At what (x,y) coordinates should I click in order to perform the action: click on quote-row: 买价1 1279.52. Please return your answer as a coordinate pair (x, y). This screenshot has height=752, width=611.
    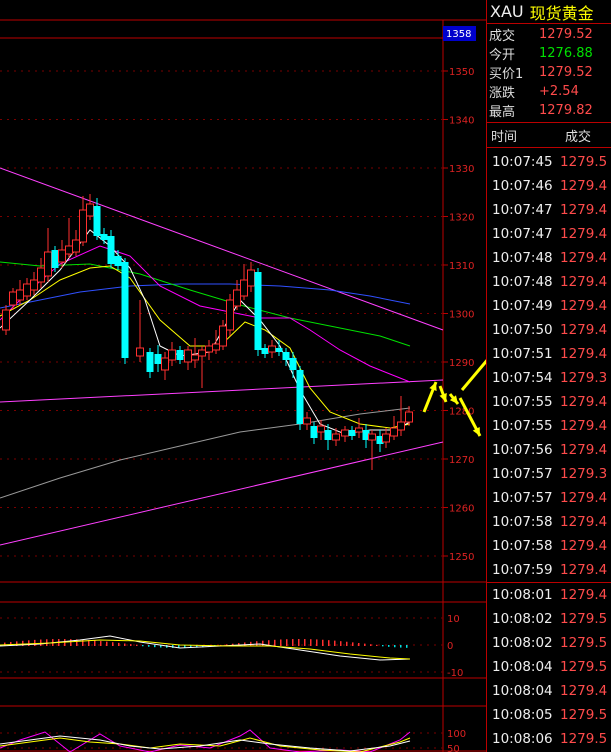
    Looking at the image, I should click on (549, 72).